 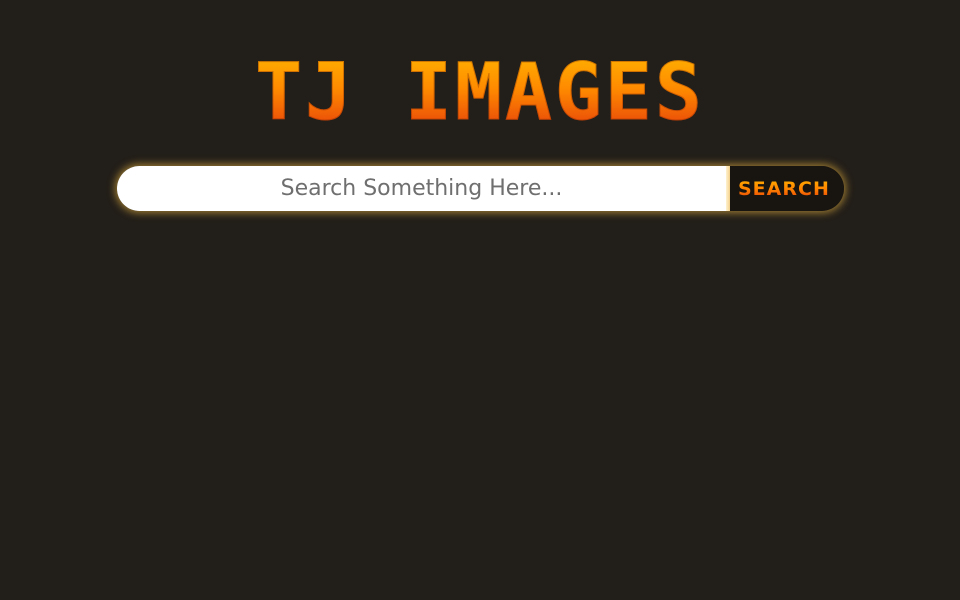 What do you see at coordinates (480, 93) in the screenshot?
I see `site-logo: TJ IMAGES` at bounding box center [480, 93].